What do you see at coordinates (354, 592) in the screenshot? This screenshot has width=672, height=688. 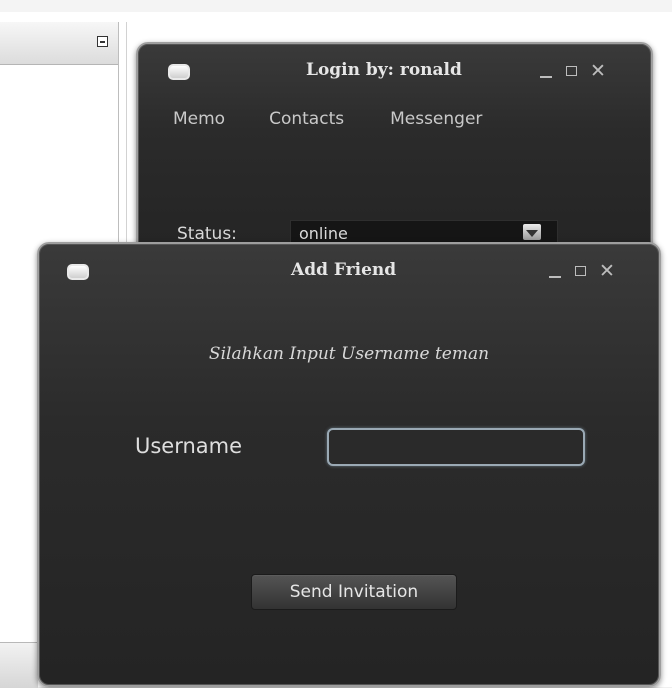 I see `send-invitation-button: Send Invitation` at bounding box center [354, 592].